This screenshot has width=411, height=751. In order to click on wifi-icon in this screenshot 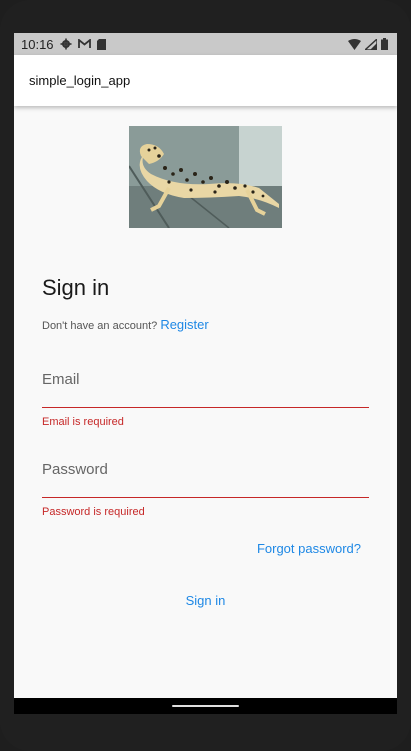, I will do `click(354, 44)`.